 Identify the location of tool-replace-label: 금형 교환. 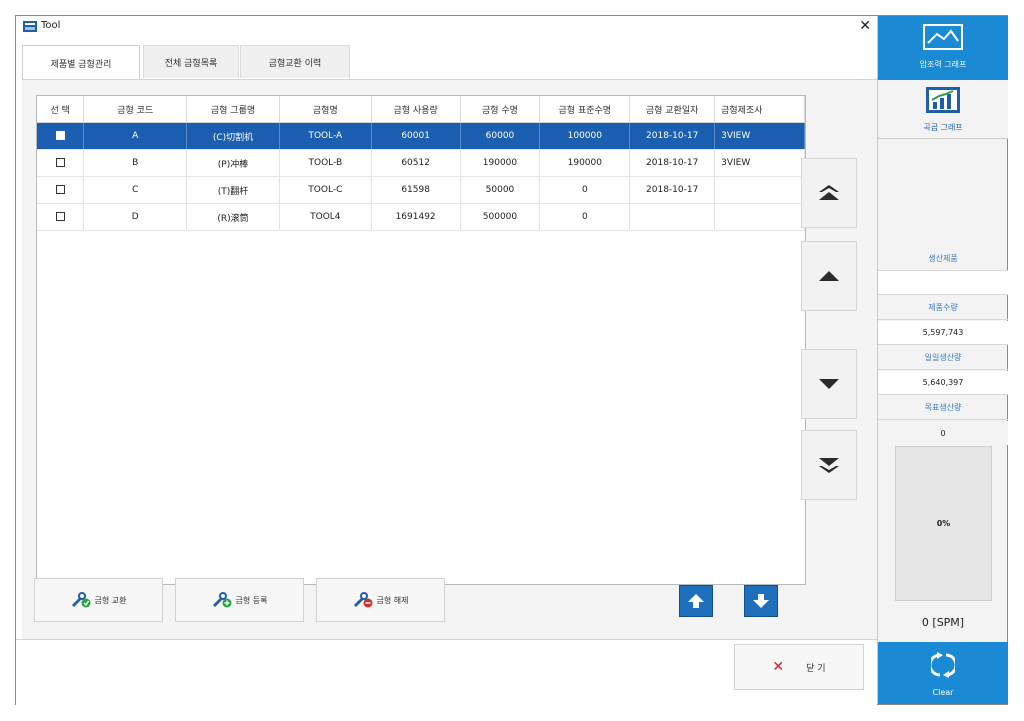
(110, 600).